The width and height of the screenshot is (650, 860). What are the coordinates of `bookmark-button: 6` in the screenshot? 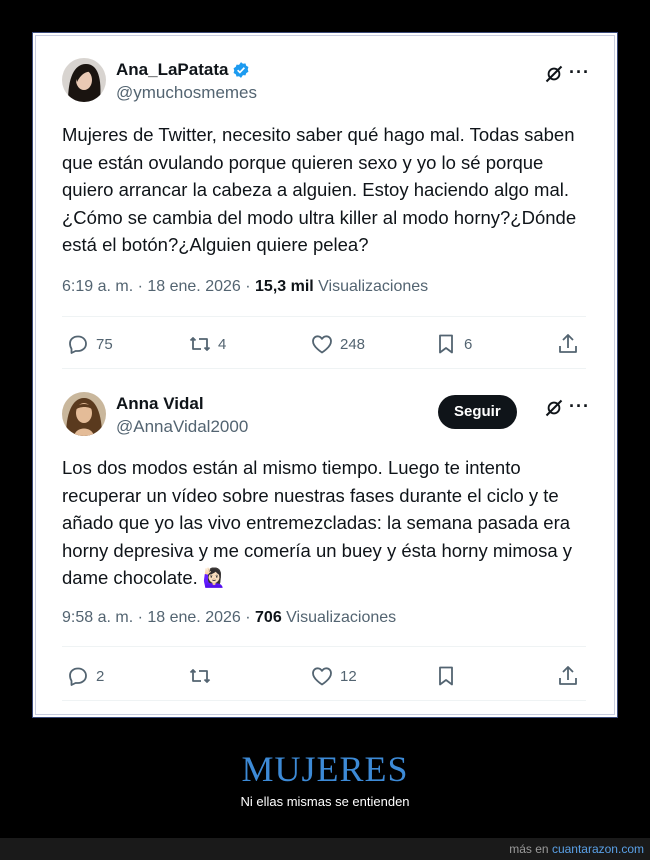 It's located at (453, 344).